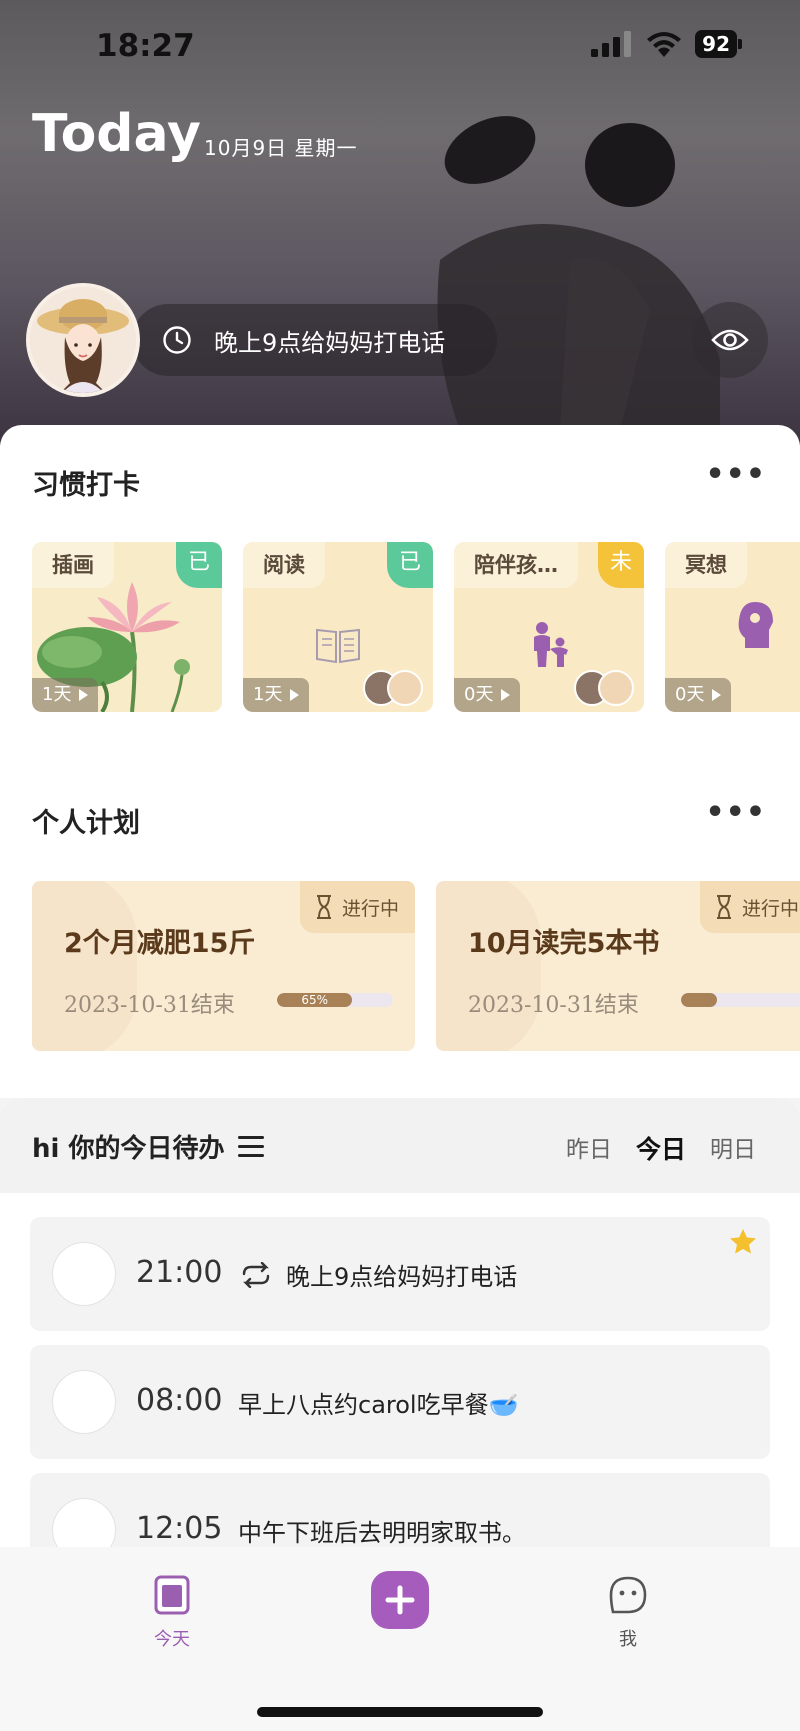  Describe the element at coordinates (86, 485) in the screenshot. I see `habit-section-title: 习惯打卡` at that location.